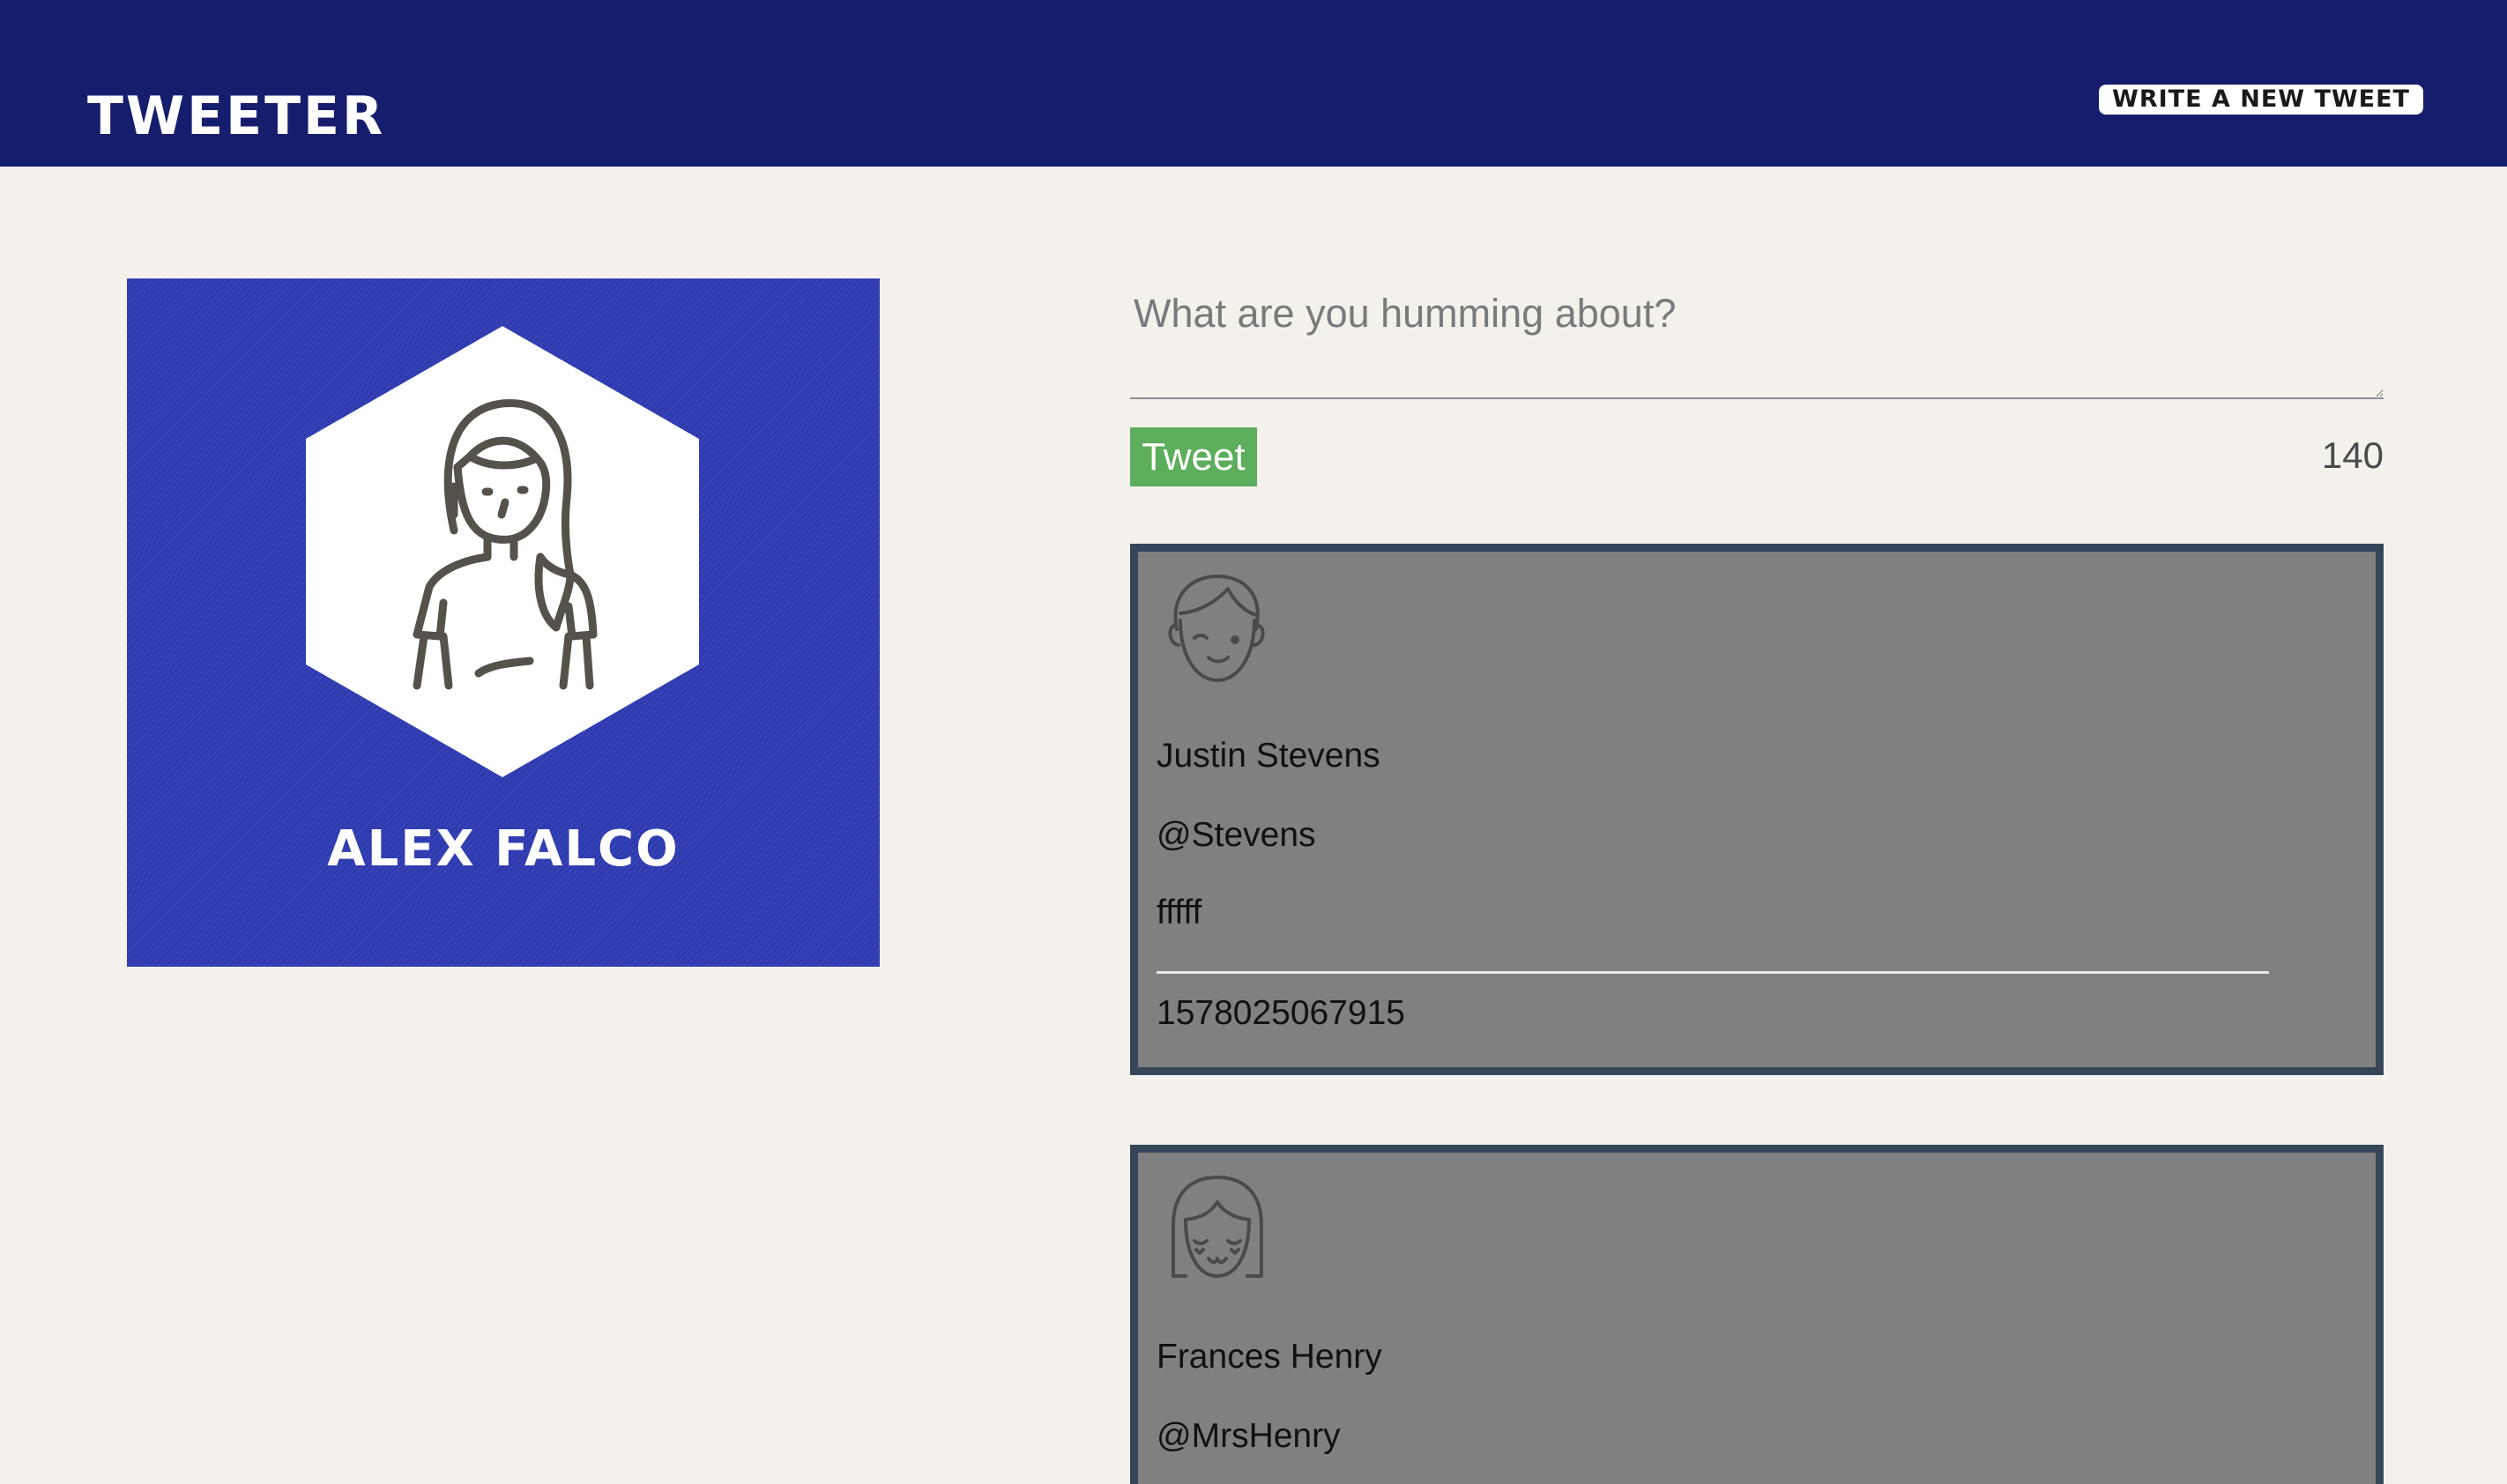  What do you see at coordinates (1193, 456) in the screenshot?
I see `tweet-submit-button: Tweet` at bounding box center [1193, 456].